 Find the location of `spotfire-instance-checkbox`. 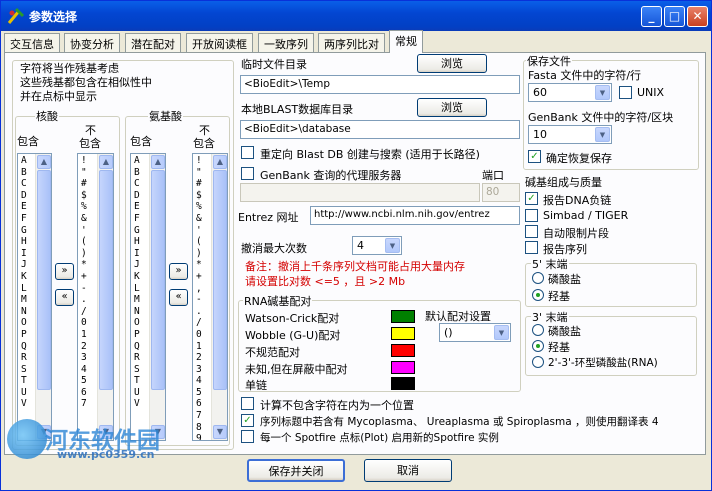

spotfire-instance-checkbox is located at coordinates (247, 436).